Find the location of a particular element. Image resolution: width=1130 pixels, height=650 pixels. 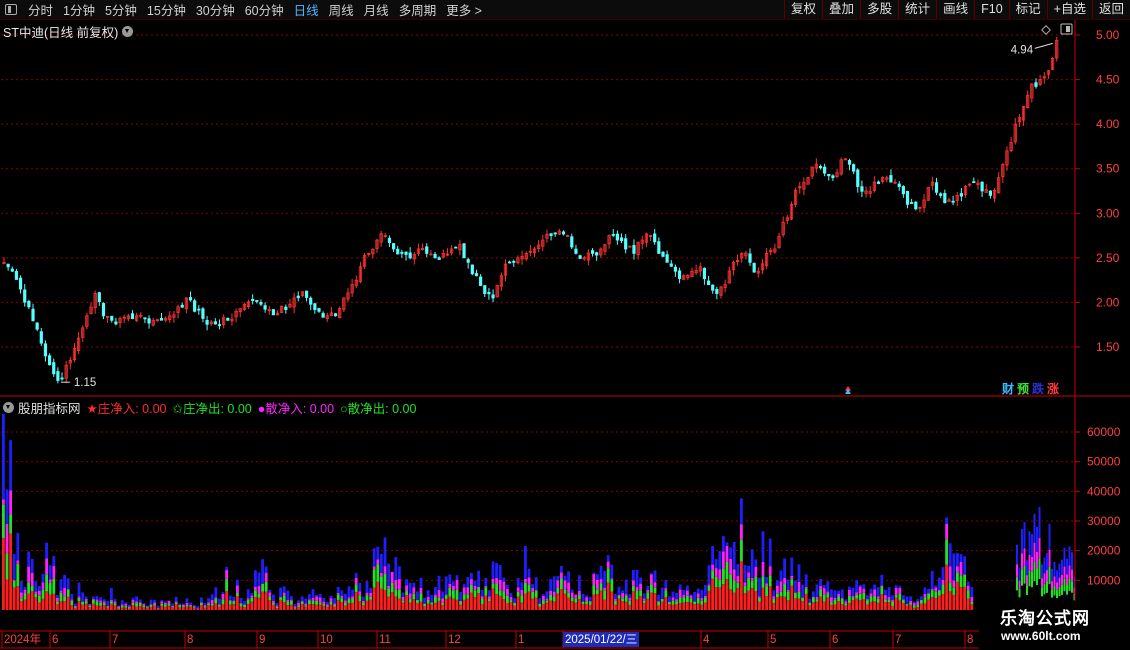

main-chart-title: ST中迪(日线 前复权) is located at coordinates (68, 31).